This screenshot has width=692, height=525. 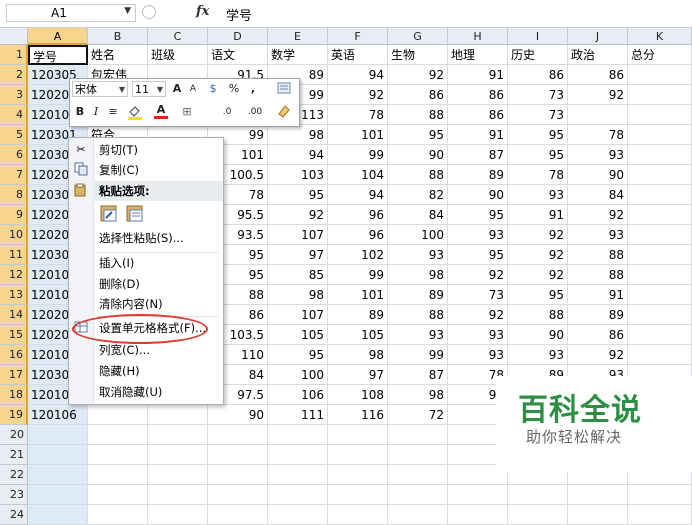 I want to click on cell-G18: 98, so click(x=418, y=395).